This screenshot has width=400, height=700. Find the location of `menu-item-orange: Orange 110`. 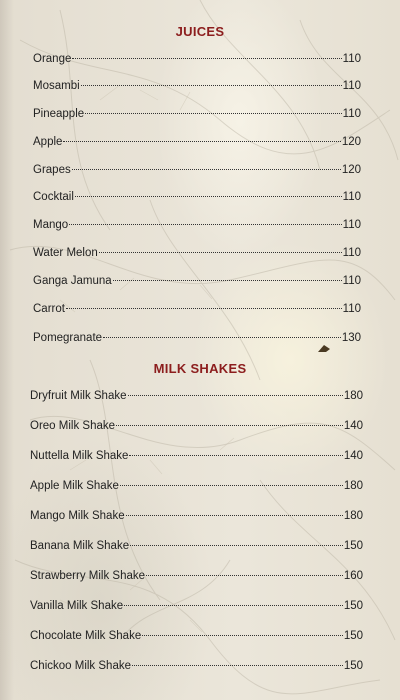

menu-item-orange: Orange 110 is located at coordinates (197, 62).